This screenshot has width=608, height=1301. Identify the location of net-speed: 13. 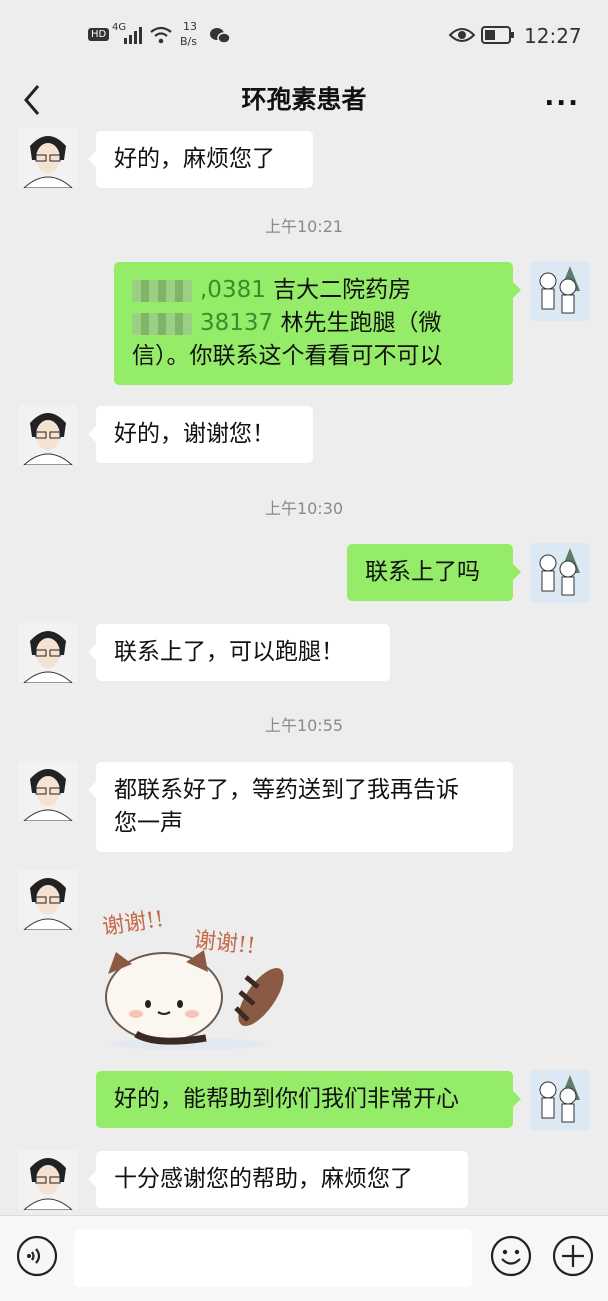
(190, 26).